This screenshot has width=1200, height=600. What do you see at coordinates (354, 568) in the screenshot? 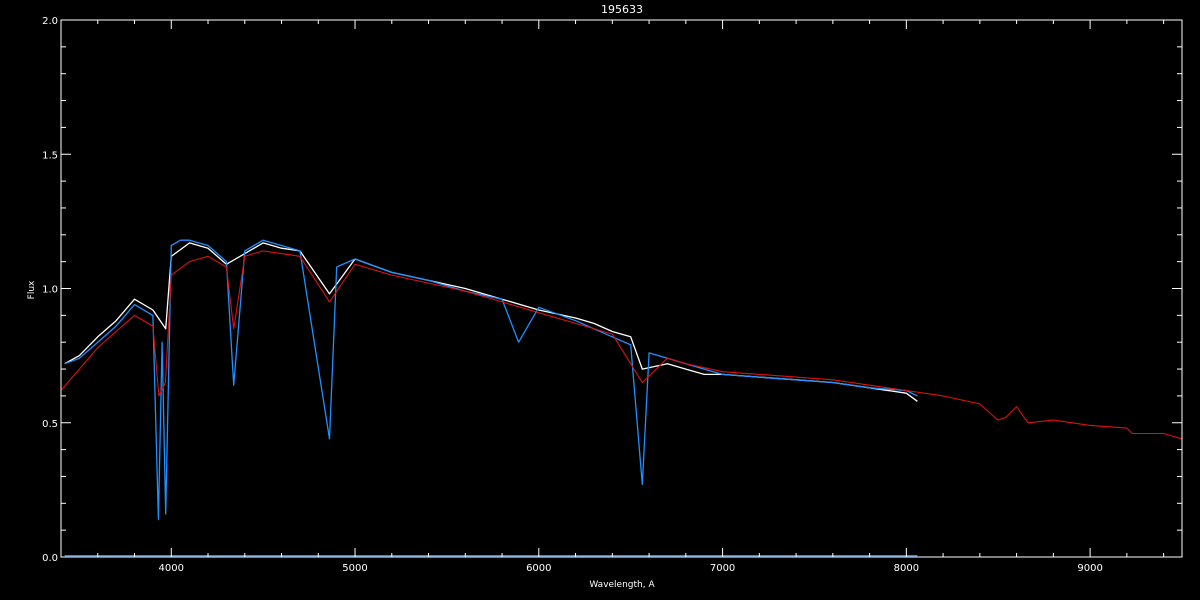
I see `x-tick-label: 5000` at bounding box center [354, 568].